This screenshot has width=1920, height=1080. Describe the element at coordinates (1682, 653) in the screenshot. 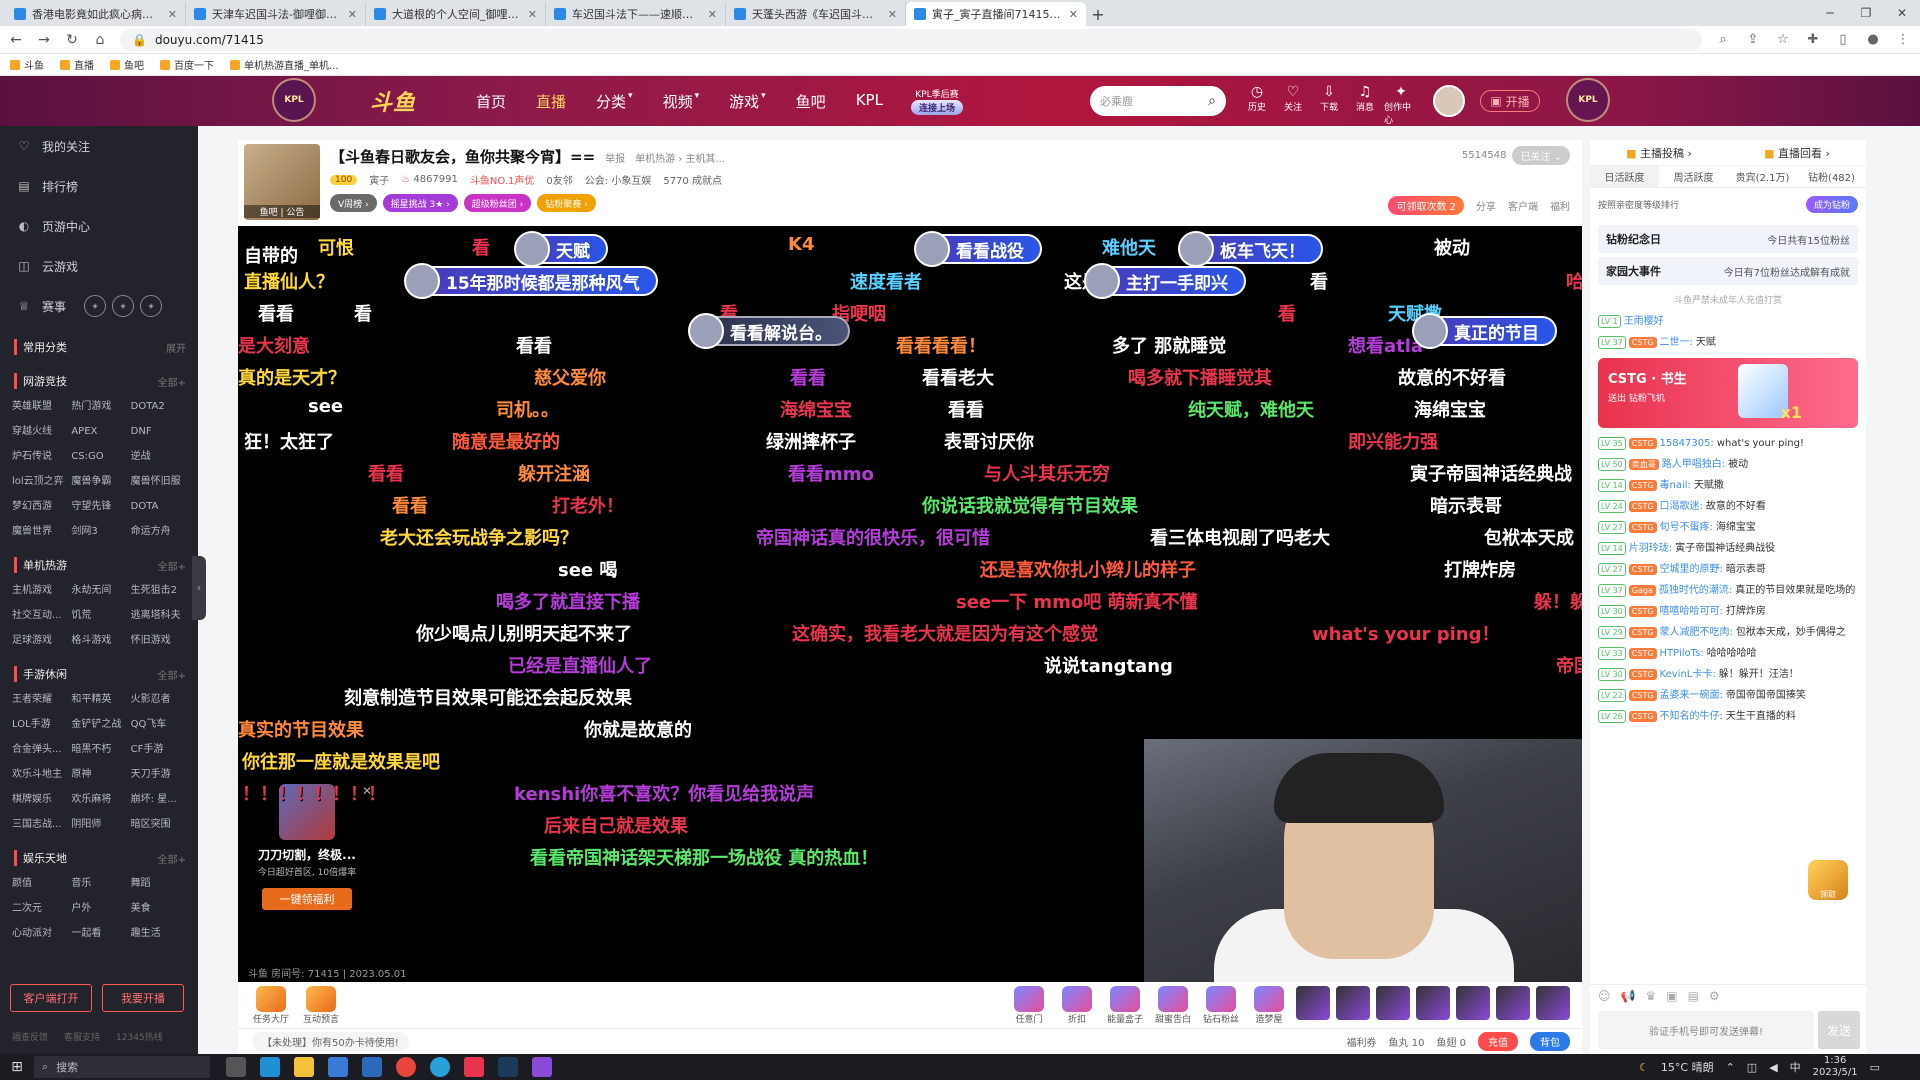

I see `chat-username: HTPiloTs:` at that location.